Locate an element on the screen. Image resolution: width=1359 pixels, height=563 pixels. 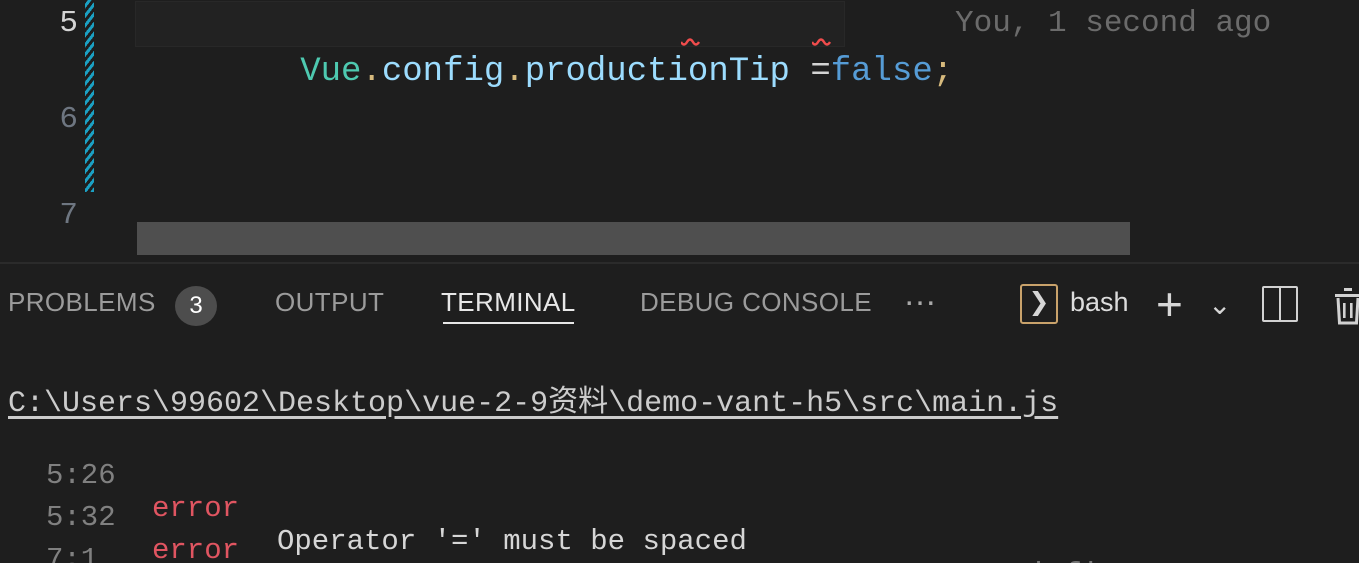
token-property-config: config is located at coordinates (443, 72).